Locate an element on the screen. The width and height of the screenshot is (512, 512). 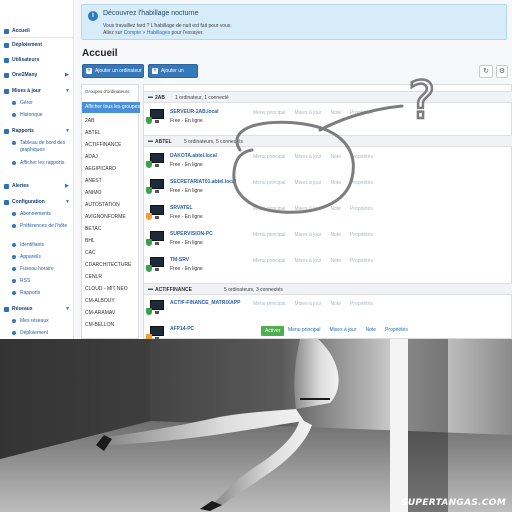
computer-actions: Menu principal Mises à jour Note Propriétés is located at coordinates (317, 157).